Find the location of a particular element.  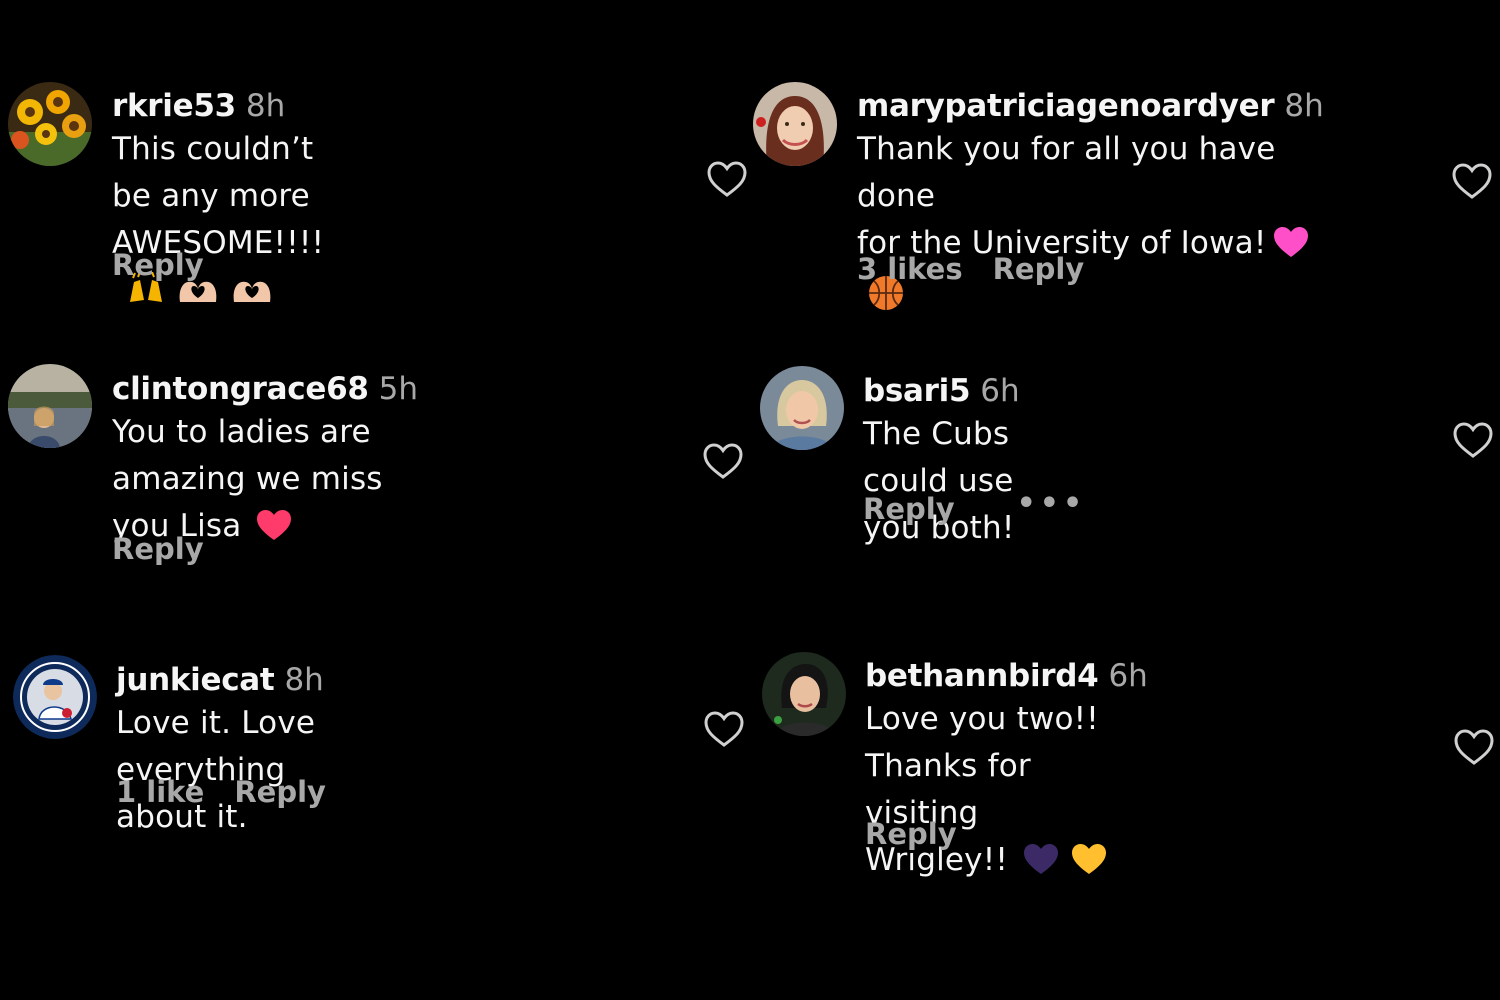

dark-hair-woman-avatar-icon is located at coordinates (804, 694).